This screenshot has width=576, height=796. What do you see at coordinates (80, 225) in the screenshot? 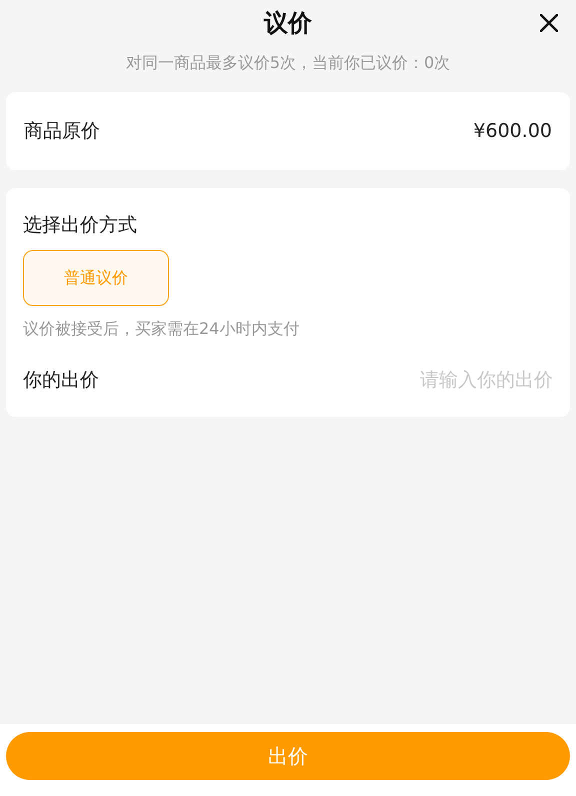
I see `offer-method-label: 选择出价方式` at bounding box center [80, 225].